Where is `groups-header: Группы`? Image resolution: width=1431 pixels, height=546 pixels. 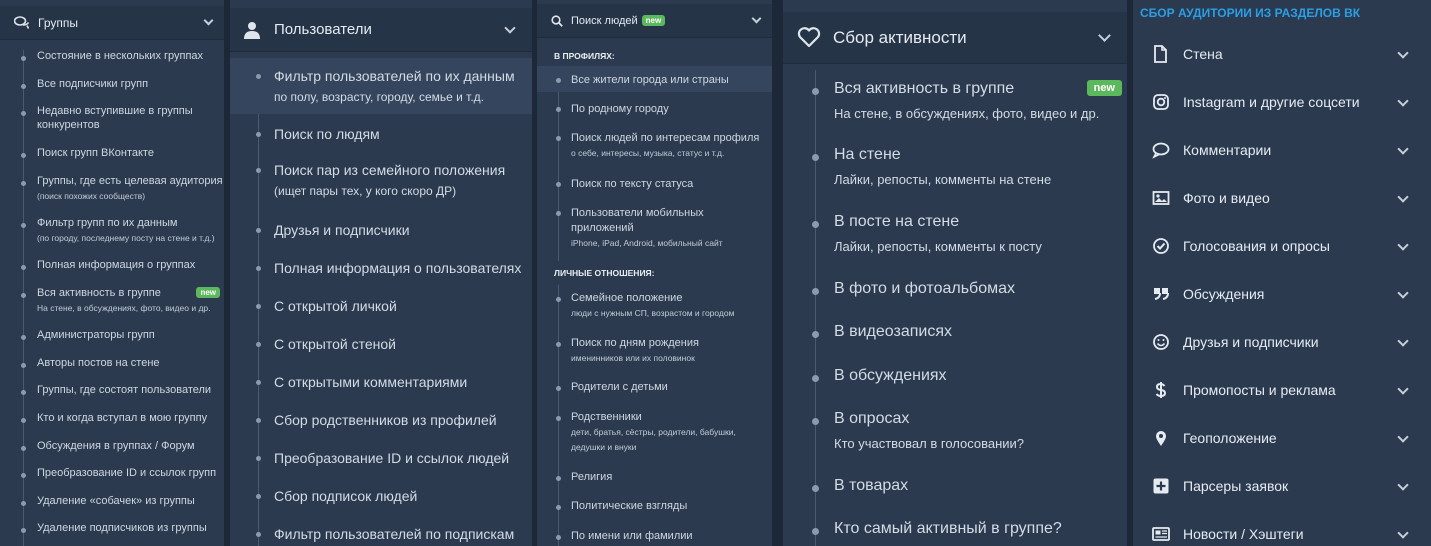 groups-header: Группы is located at coordinates (112, 23).